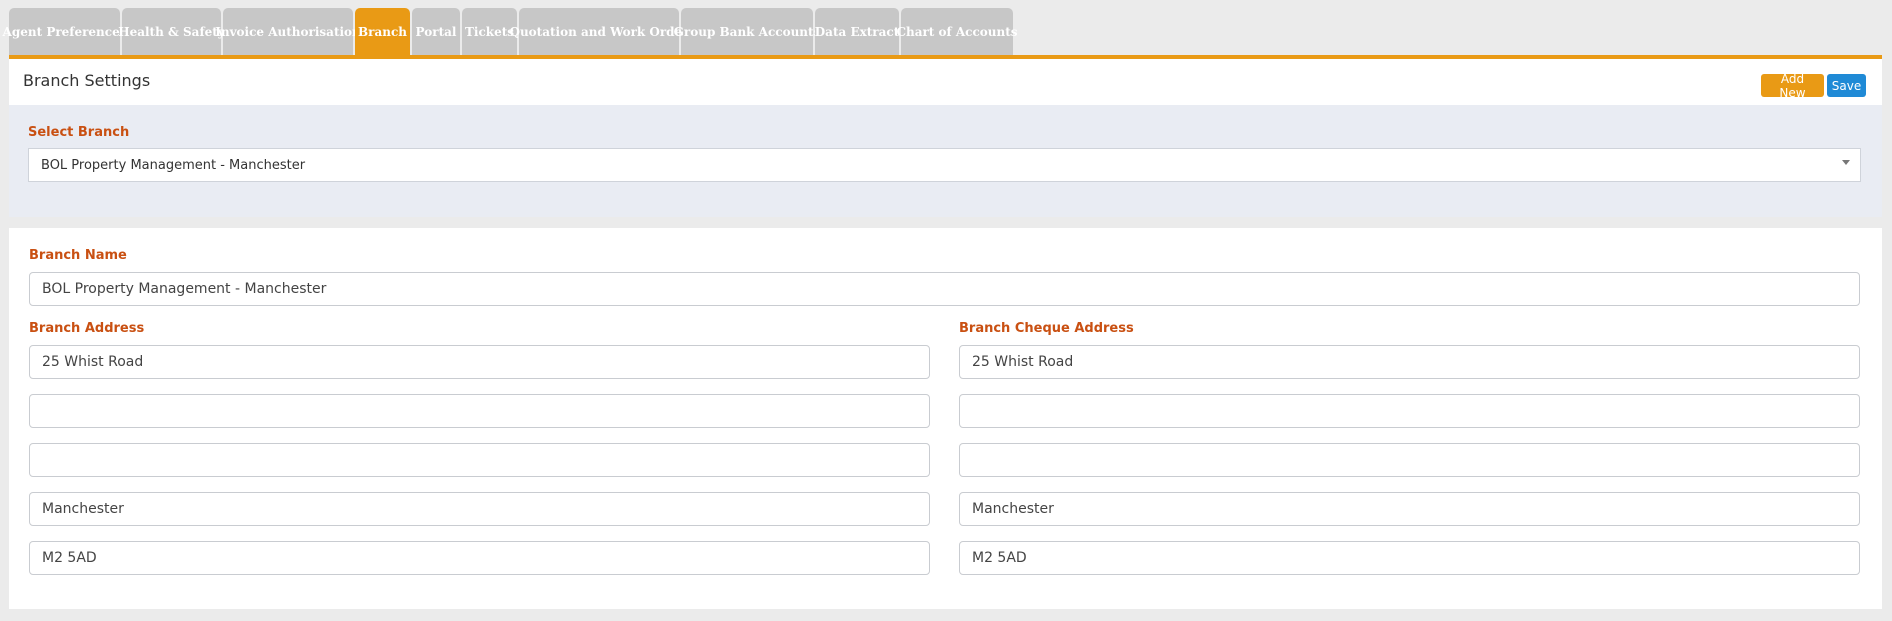 The height and width of the screenshot is (621, 1892). I want to click on save-button: Save, so click(1846, 85).